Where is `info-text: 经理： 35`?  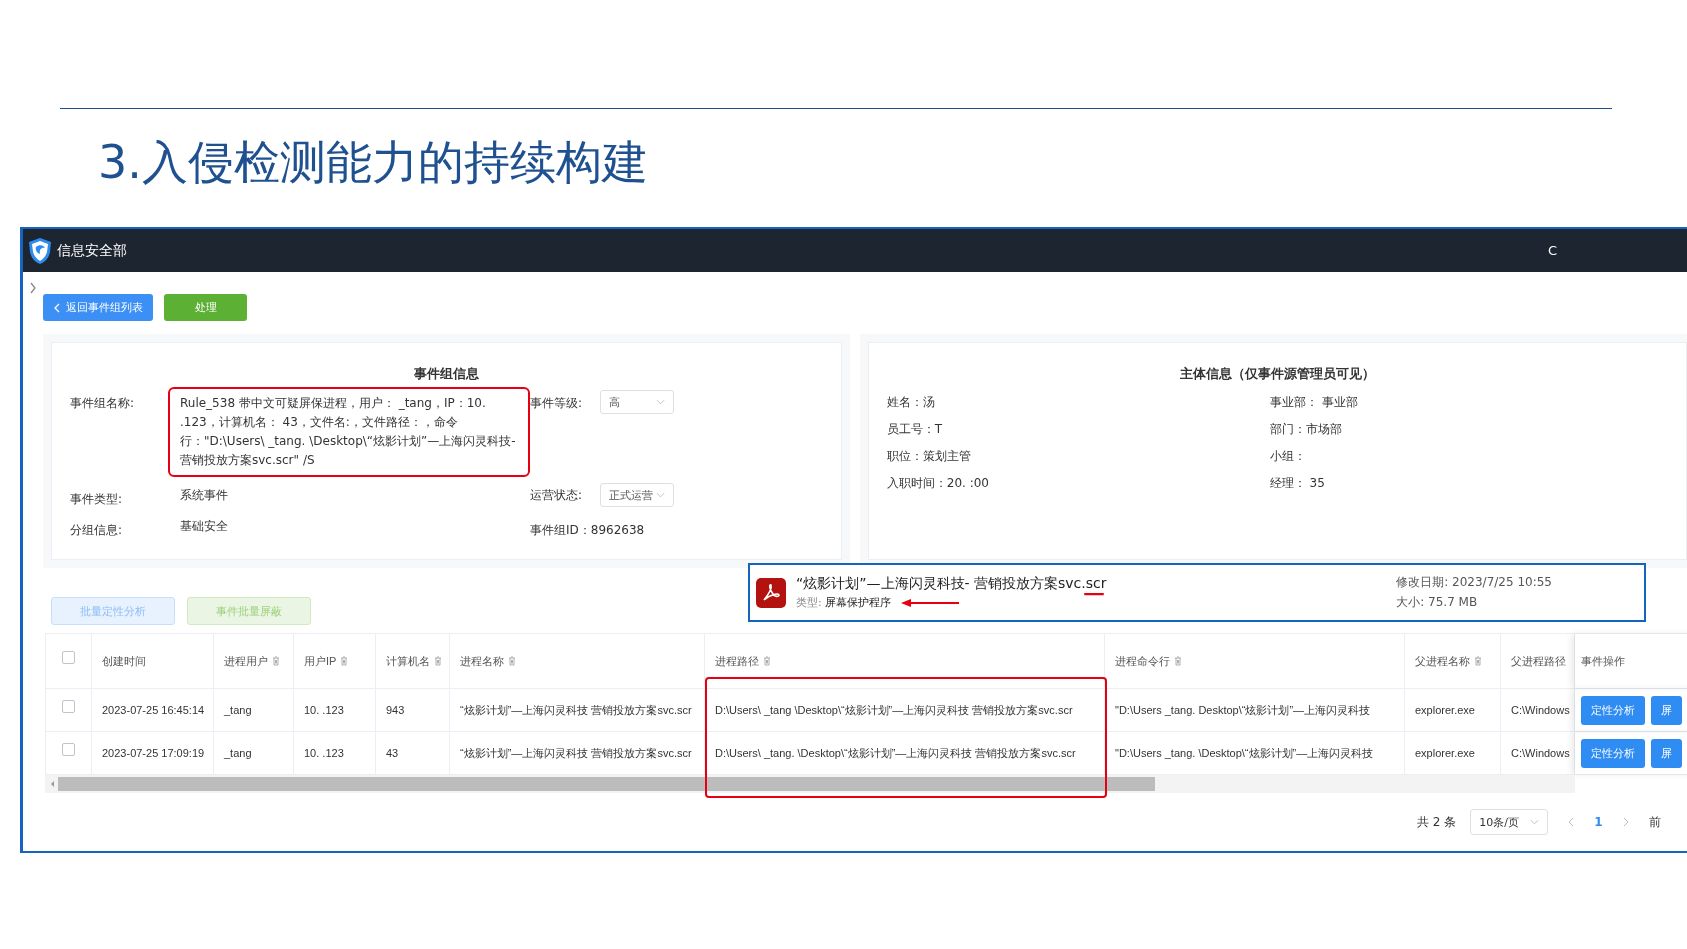 info-text: 经理： 35 is located at coordinates (1297, 483).